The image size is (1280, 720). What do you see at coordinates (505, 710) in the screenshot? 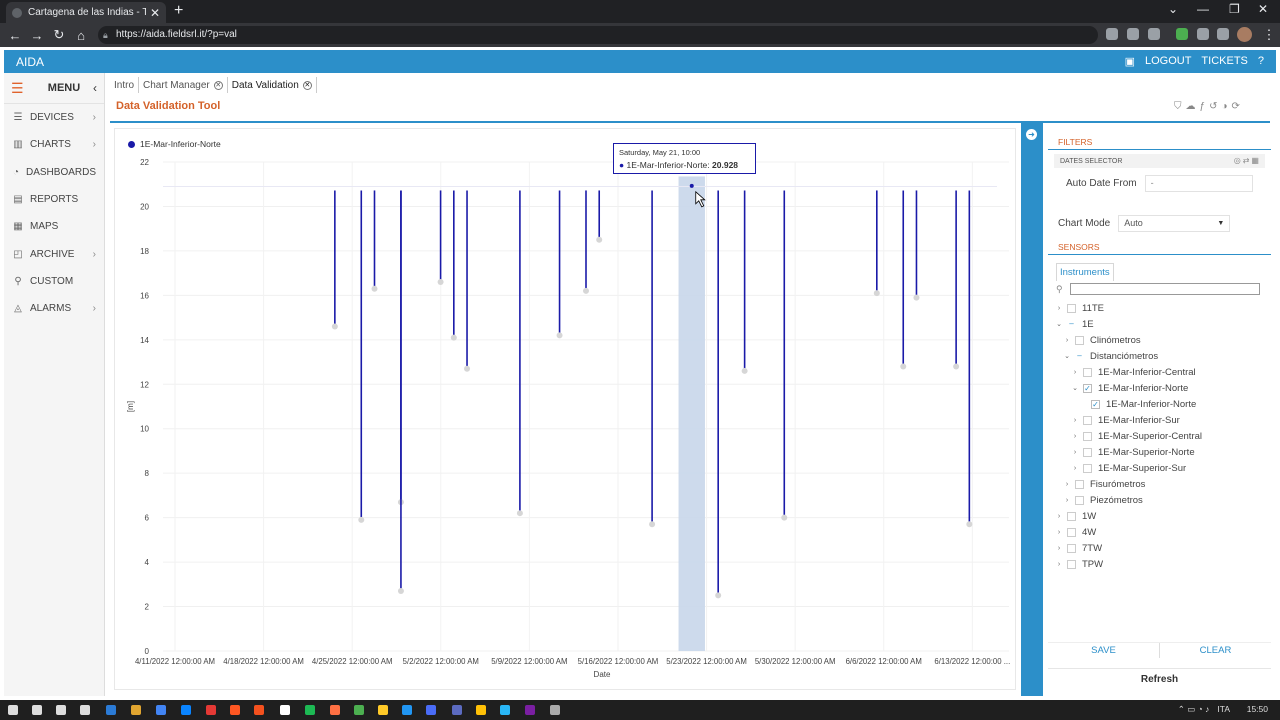
I see `skype-icon` at bounding box center [505, 710].